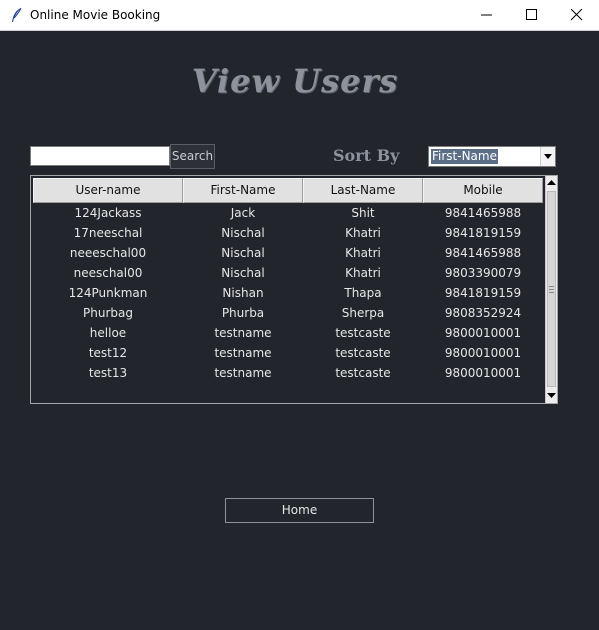  What do you see at coordinates (95, 15) in the screenshot?
I see `window-title: Online Movie Booking` at bounding box center [95, 15].